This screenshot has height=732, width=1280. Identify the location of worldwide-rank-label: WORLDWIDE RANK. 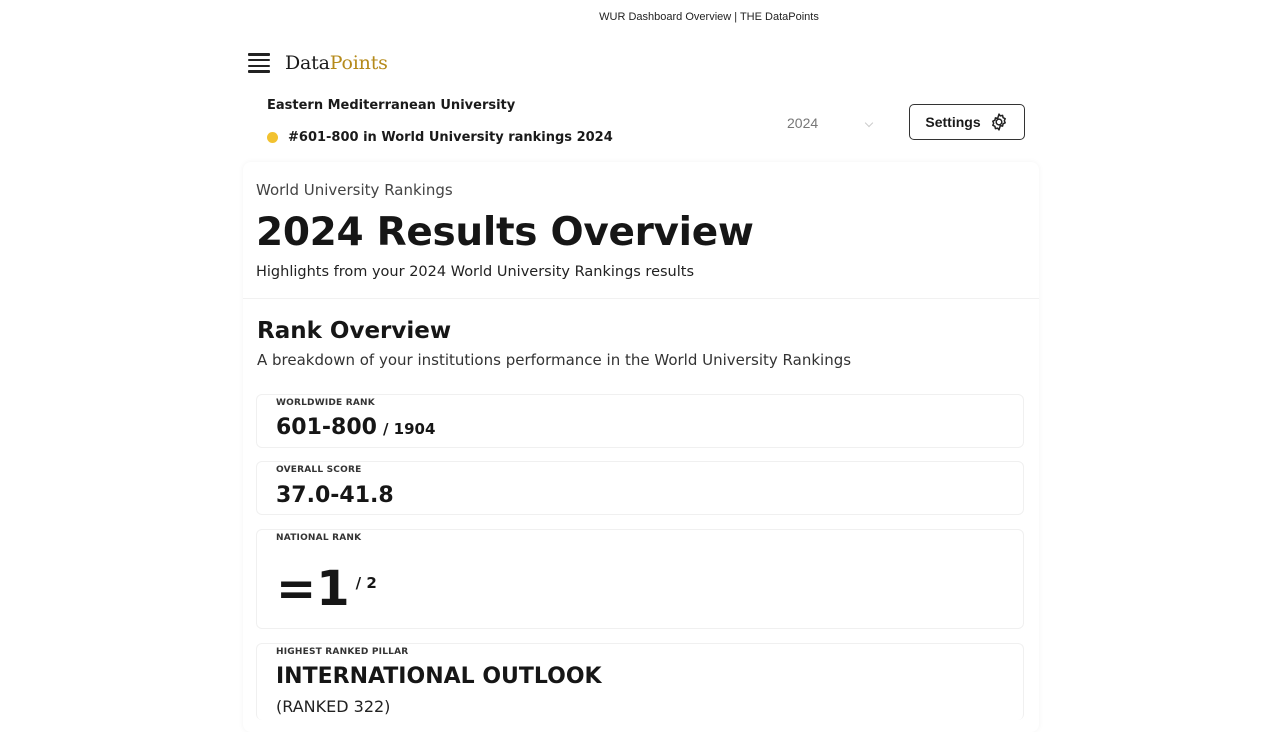
(325, 403).